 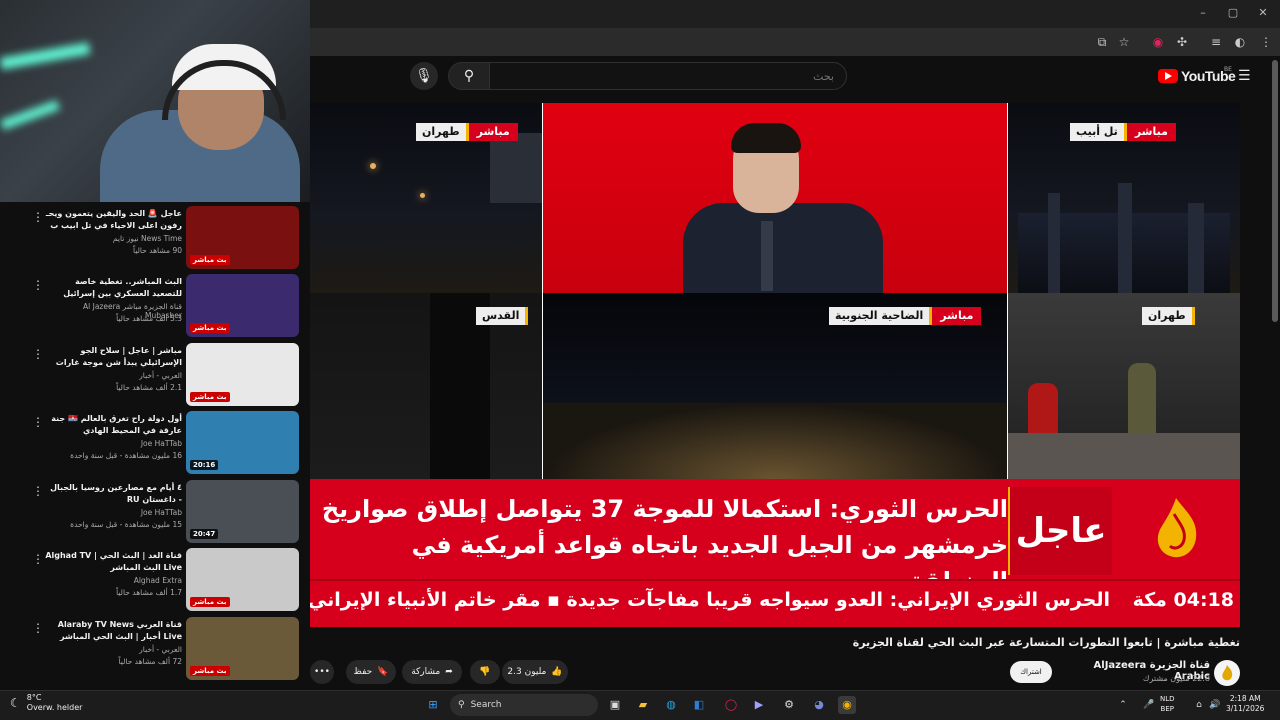 I want to click on weather-desc: Overw. helder, so click(x=54, y=707).